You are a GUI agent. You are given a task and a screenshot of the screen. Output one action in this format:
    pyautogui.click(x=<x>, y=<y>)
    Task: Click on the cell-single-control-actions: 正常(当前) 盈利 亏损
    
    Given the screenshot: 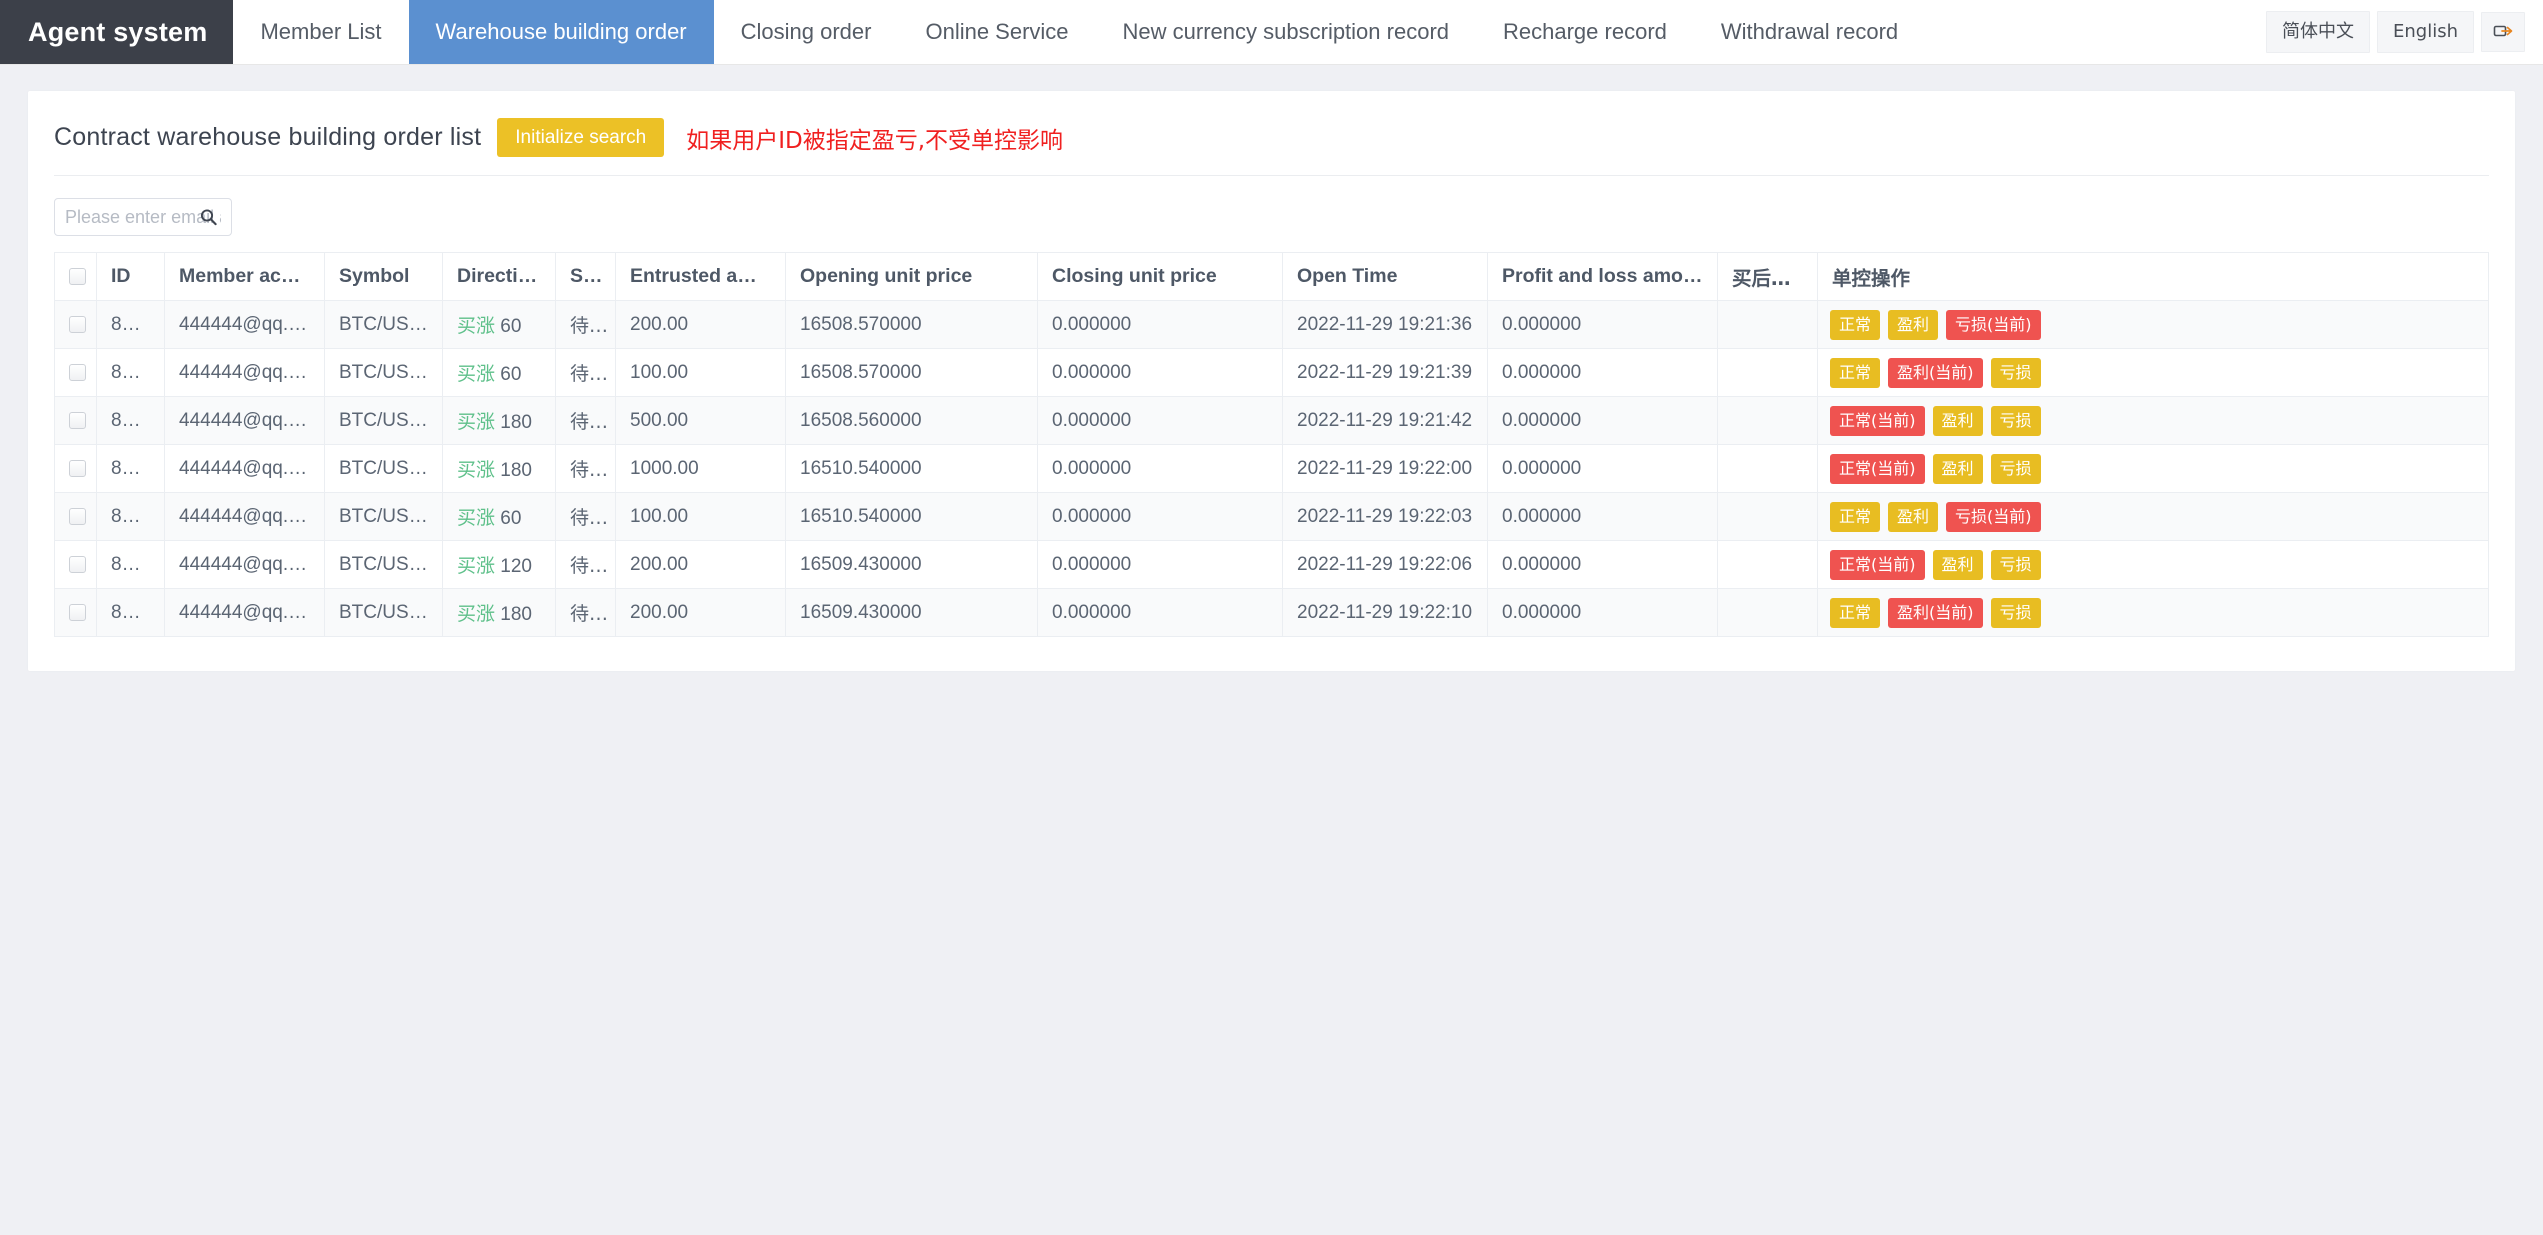 What is the action you would take?
    pyautogui.click(x=2153, y=468)
    